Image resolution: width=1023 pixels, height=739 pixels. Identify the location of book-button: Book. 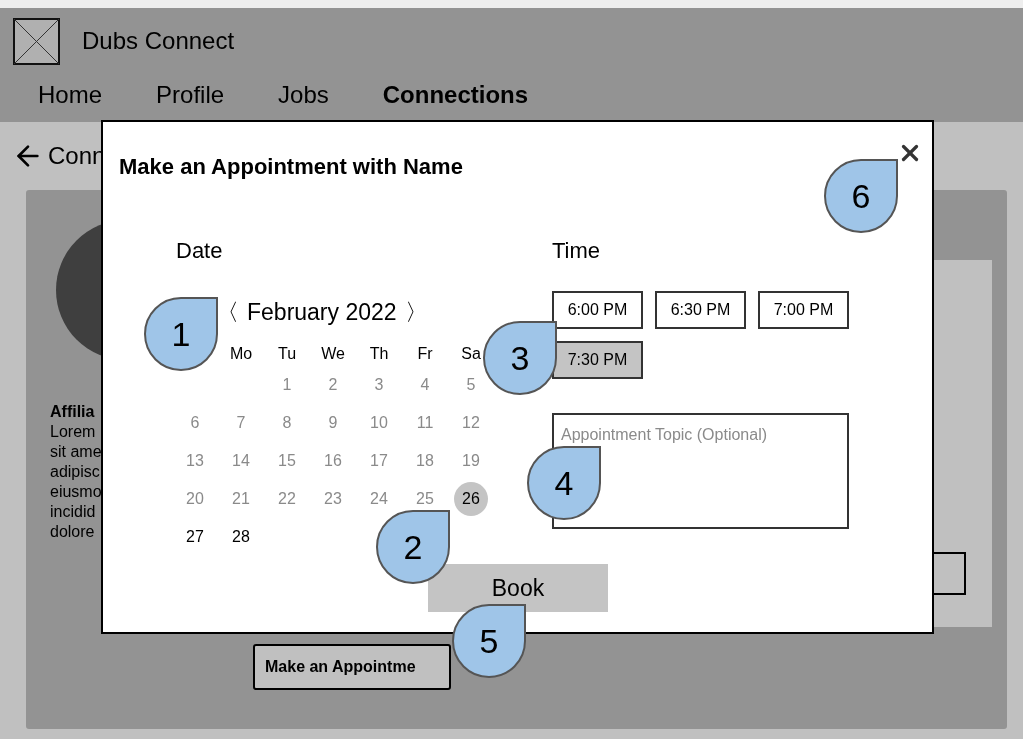
(518, 588).